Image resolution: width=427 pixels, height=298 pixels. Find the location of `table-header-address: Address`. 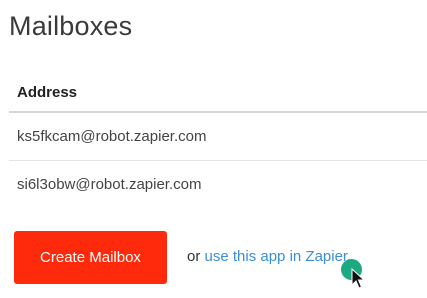

table-header-address: Address is located at coordinates (218, 92).